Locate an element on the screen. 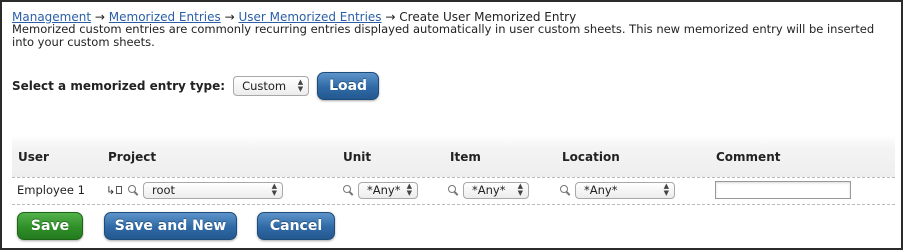 This screenshot has width=903, height=250. save-and-new-button: Save and New is located at coordinates (170, 226).